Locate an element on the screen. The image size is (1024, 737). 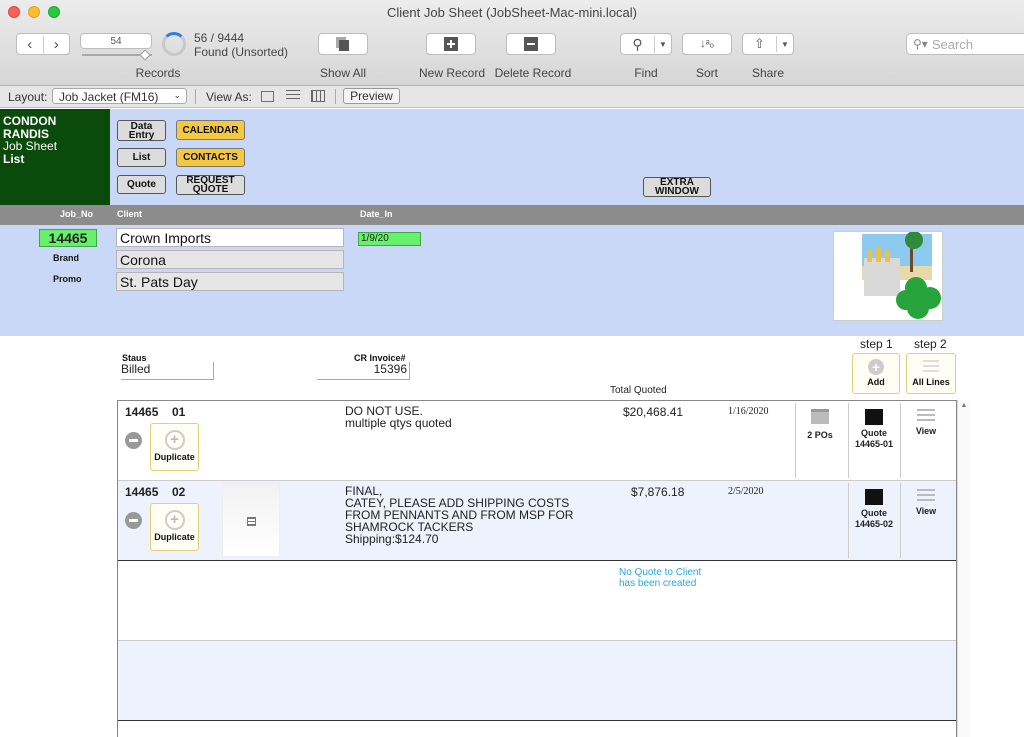
promo-field: St. Pats Day is located at coordinates (230, 281).